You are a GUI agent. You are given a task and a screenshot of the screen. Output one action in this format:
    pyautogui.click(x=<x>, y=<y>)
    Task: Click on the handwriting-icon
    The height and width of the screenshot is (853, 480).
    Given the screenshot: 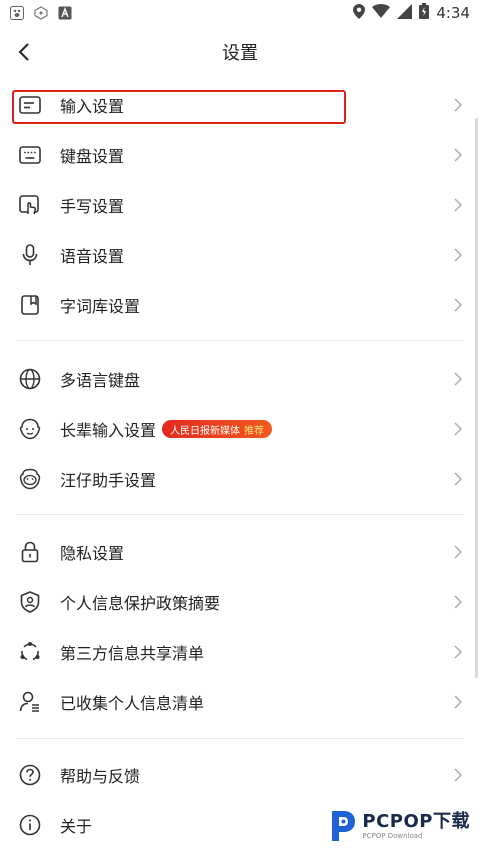 What is the action you would take?
    pyautogui.click(x=30, y=205)
    